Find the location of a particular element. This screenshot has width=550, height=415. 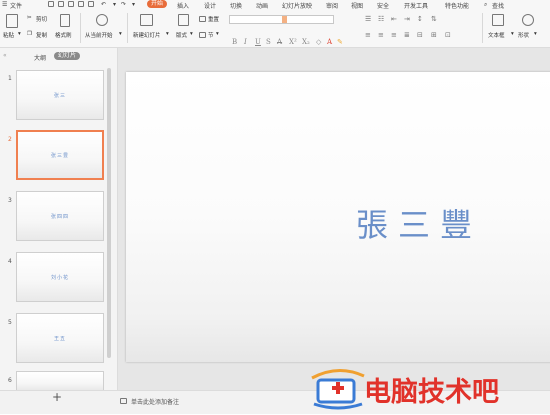

redo-icon: ↷ is located at coordinates (123, 4).